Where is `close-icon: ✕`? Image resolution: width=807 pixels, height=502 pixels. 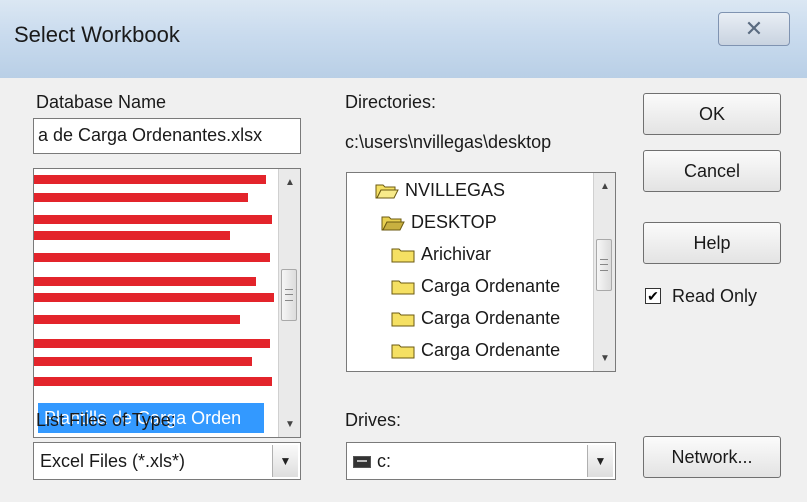
close-icon: ✕ is located at coordinates (754, 28).